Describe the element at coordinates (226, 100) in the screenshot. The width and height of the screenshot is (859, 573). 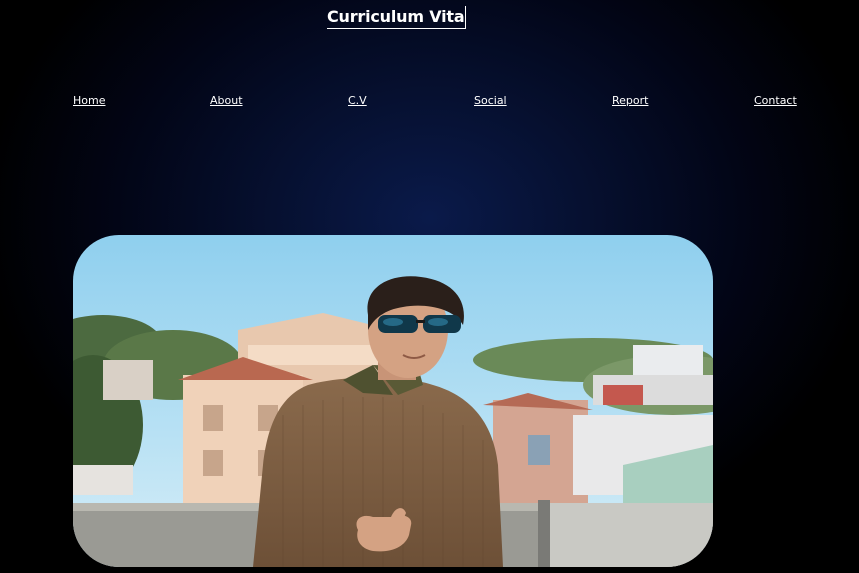
I see `nav-link-about: About` at that location.